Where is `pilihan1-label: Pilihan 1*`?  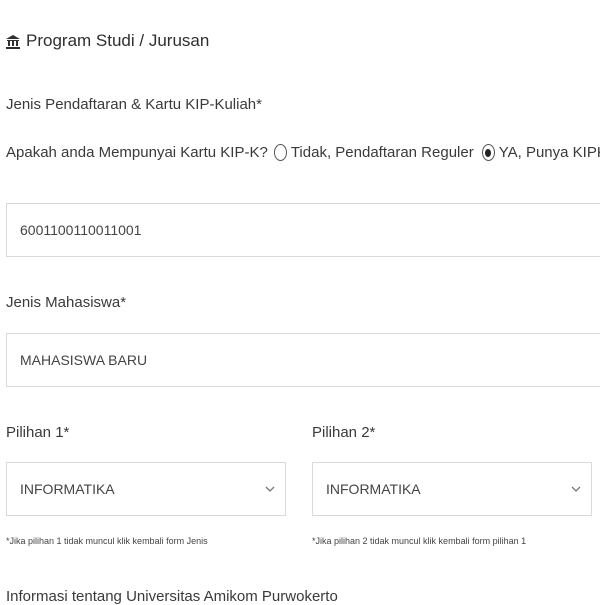 pilihan1-label: Pilihan 1* is located at coordinates (38, 432).